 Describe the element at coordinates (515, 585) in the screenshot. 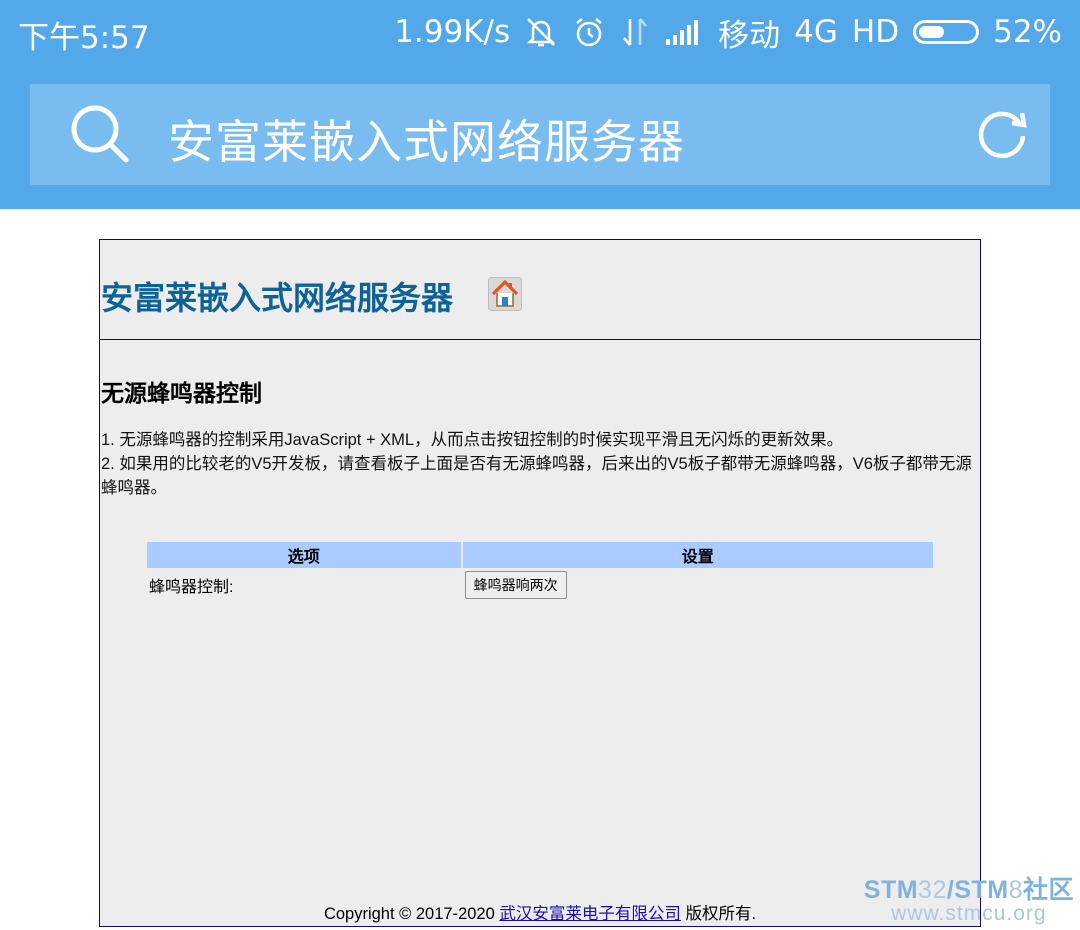

I see `beep-twice-button: 蜂鸣器响两次` at that location.